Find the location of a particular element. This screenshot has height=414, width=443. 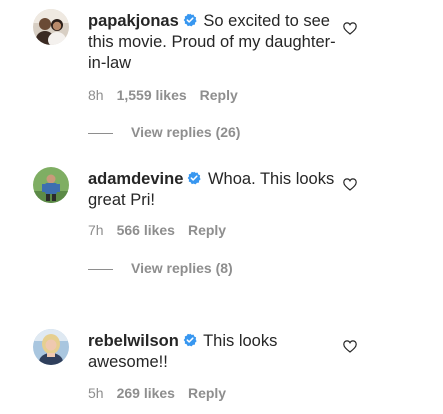

likes-count: 1,559 likes is located at coordinates (152, 95).